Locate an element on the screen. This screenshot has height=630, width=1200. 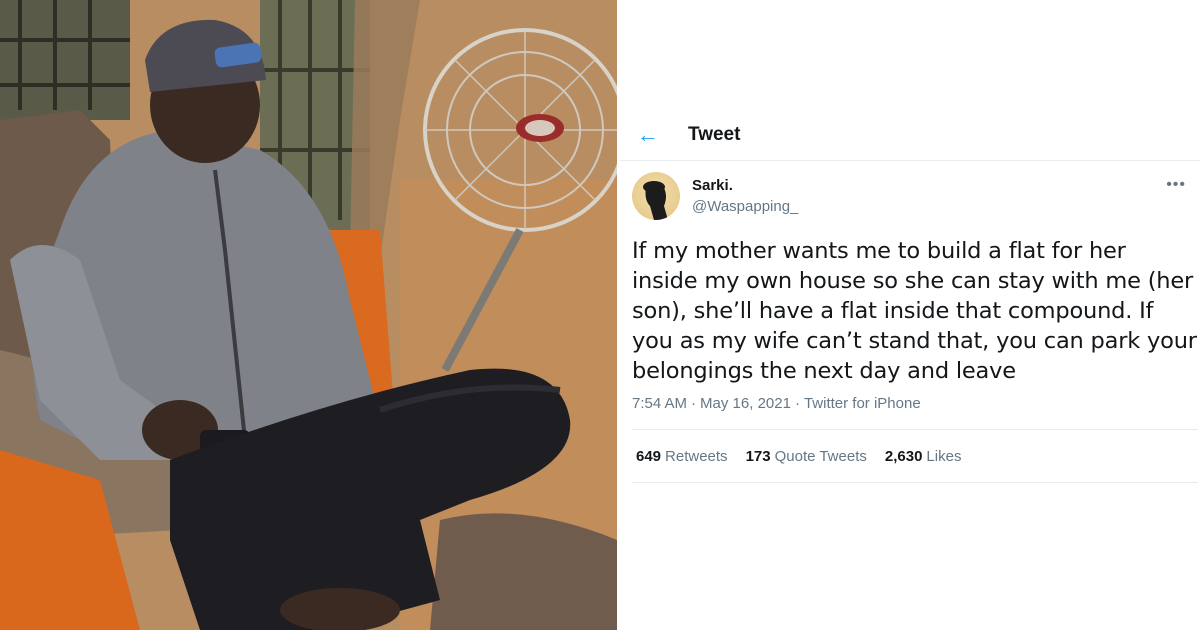
author-handle: @Waspapping_ is located at coordinates (745, 206).